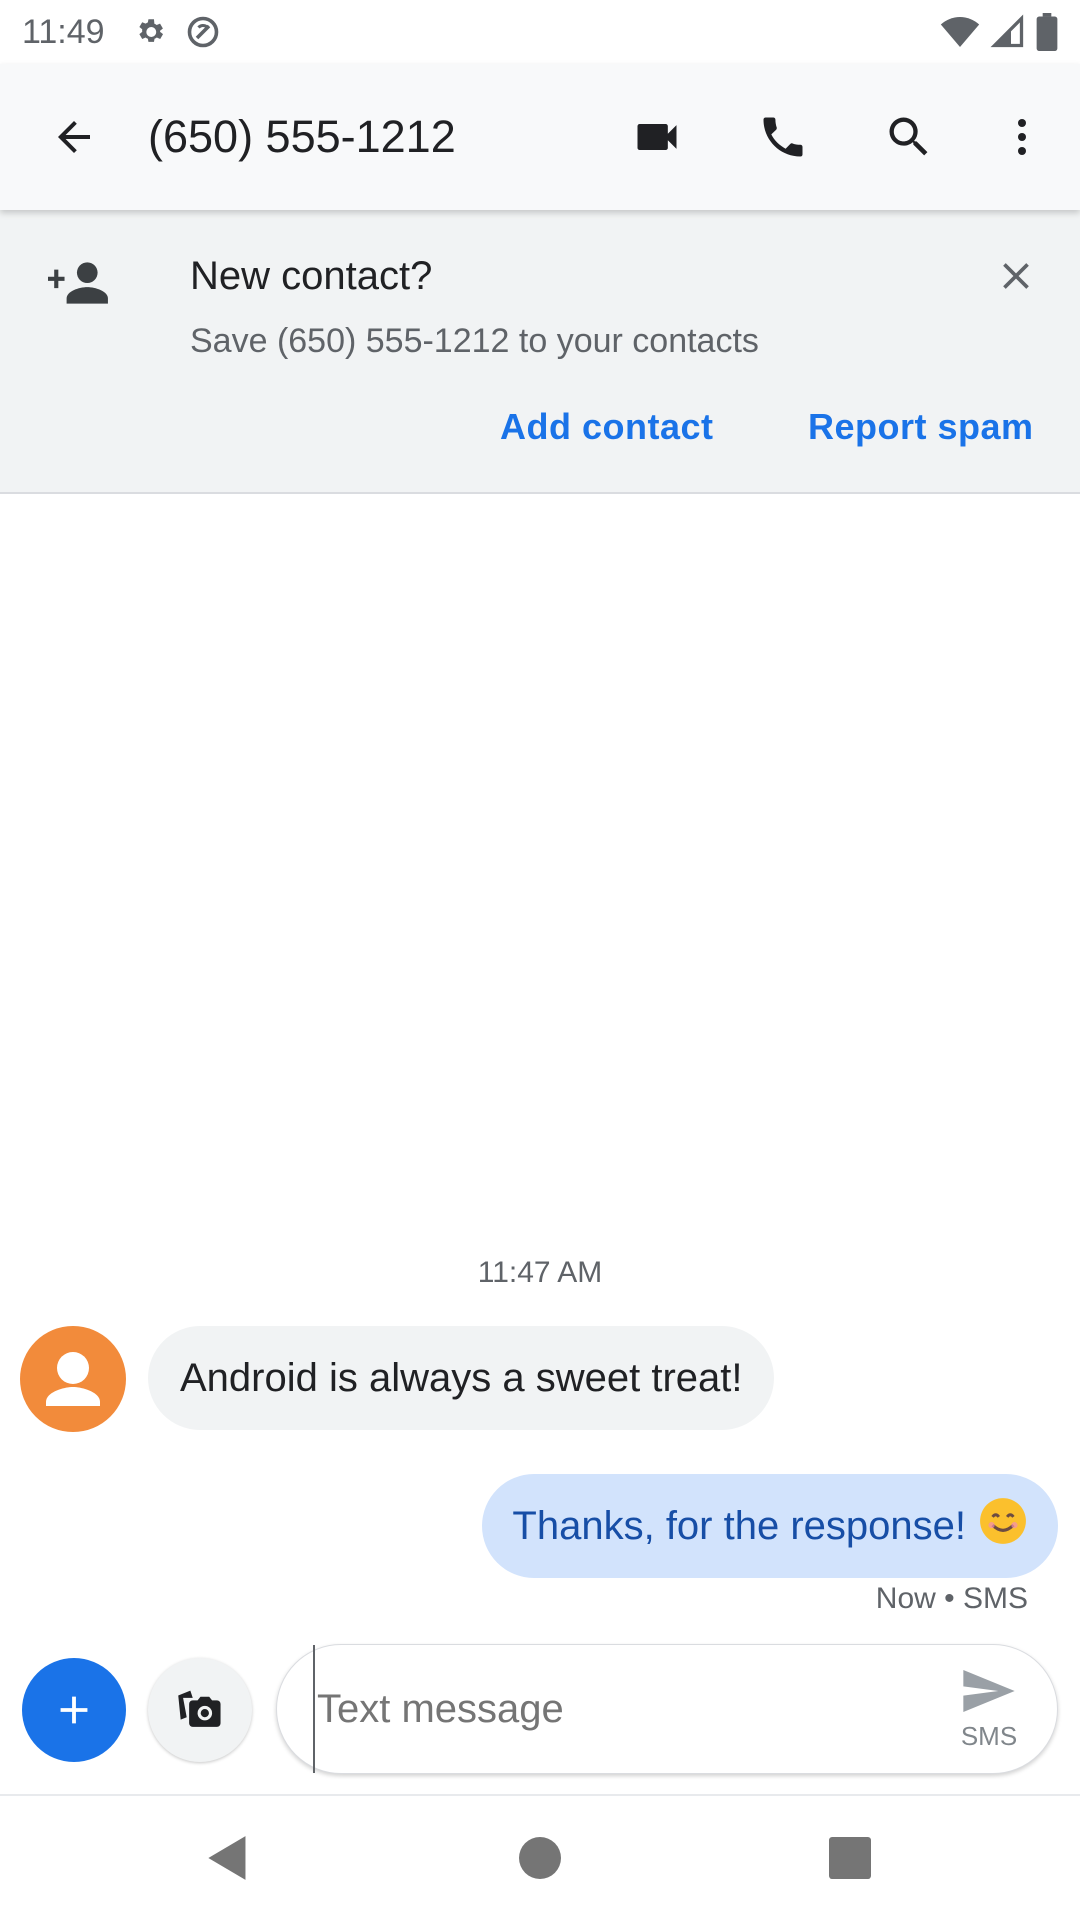  I want to click on nav-back-button, so click(228, 1858).